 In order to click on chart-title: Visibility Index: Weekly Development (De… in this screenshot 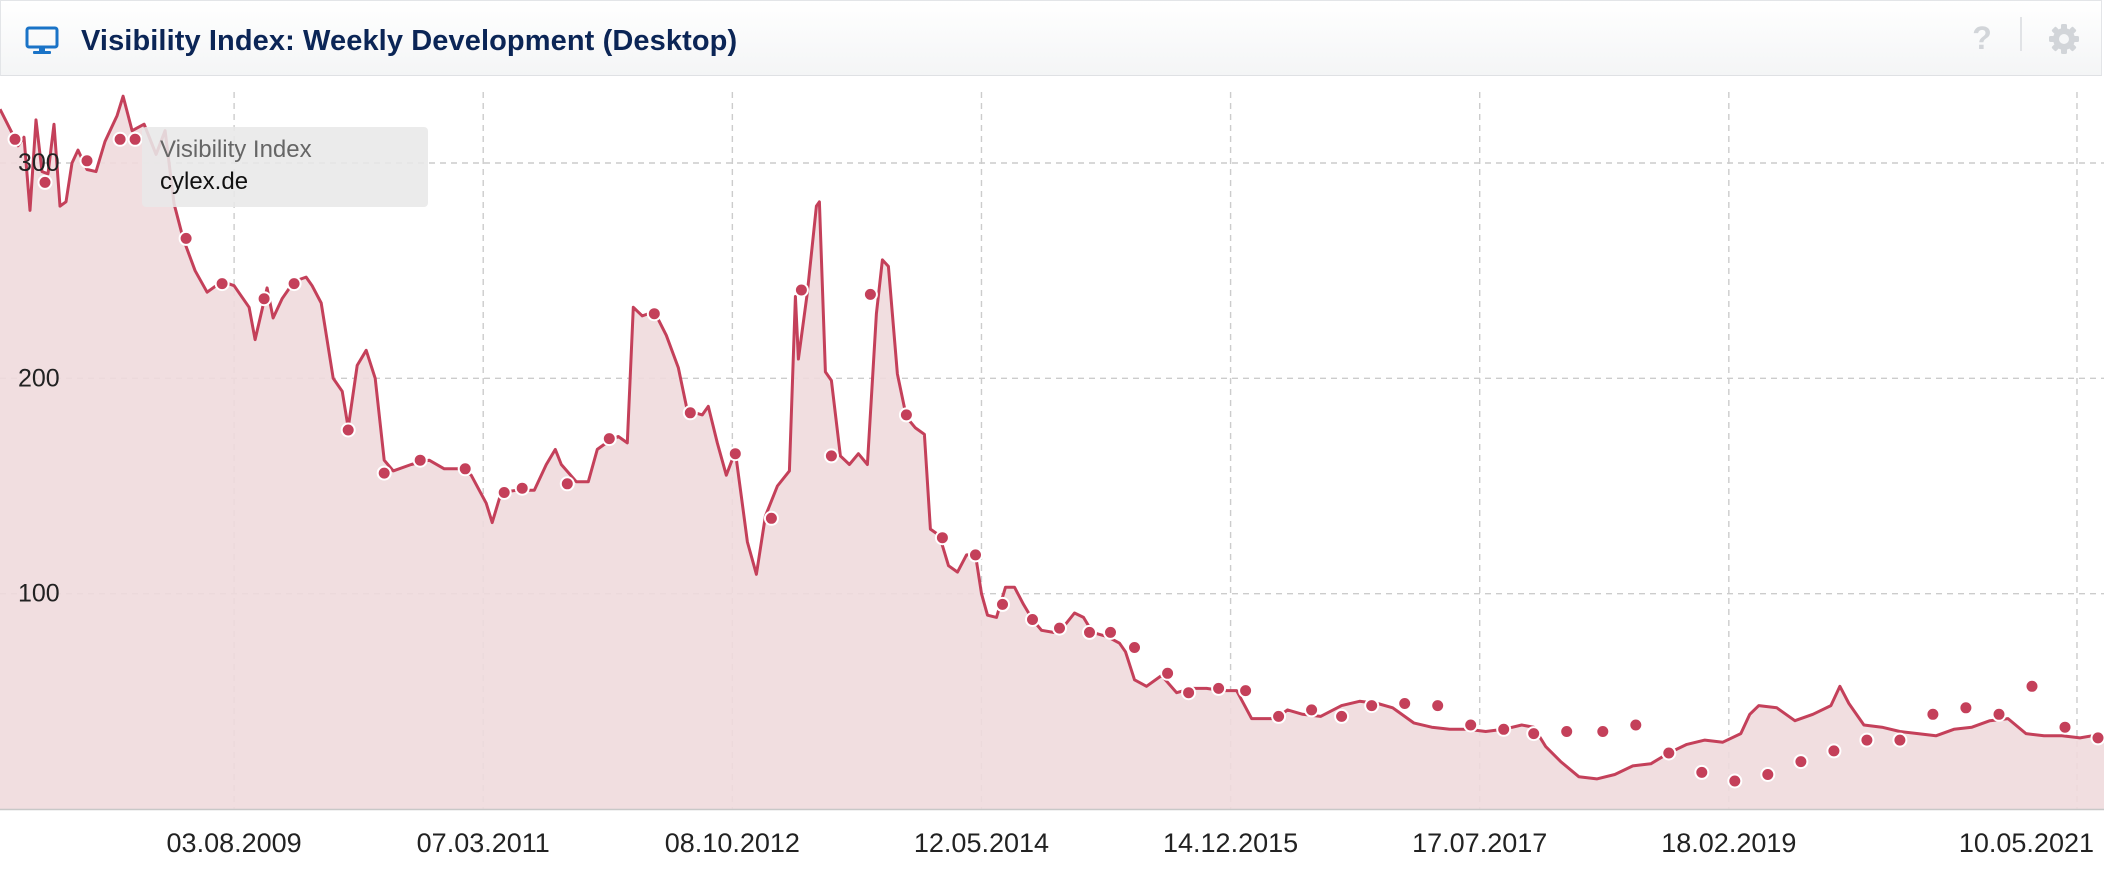, I will do `click(409, 41)`.